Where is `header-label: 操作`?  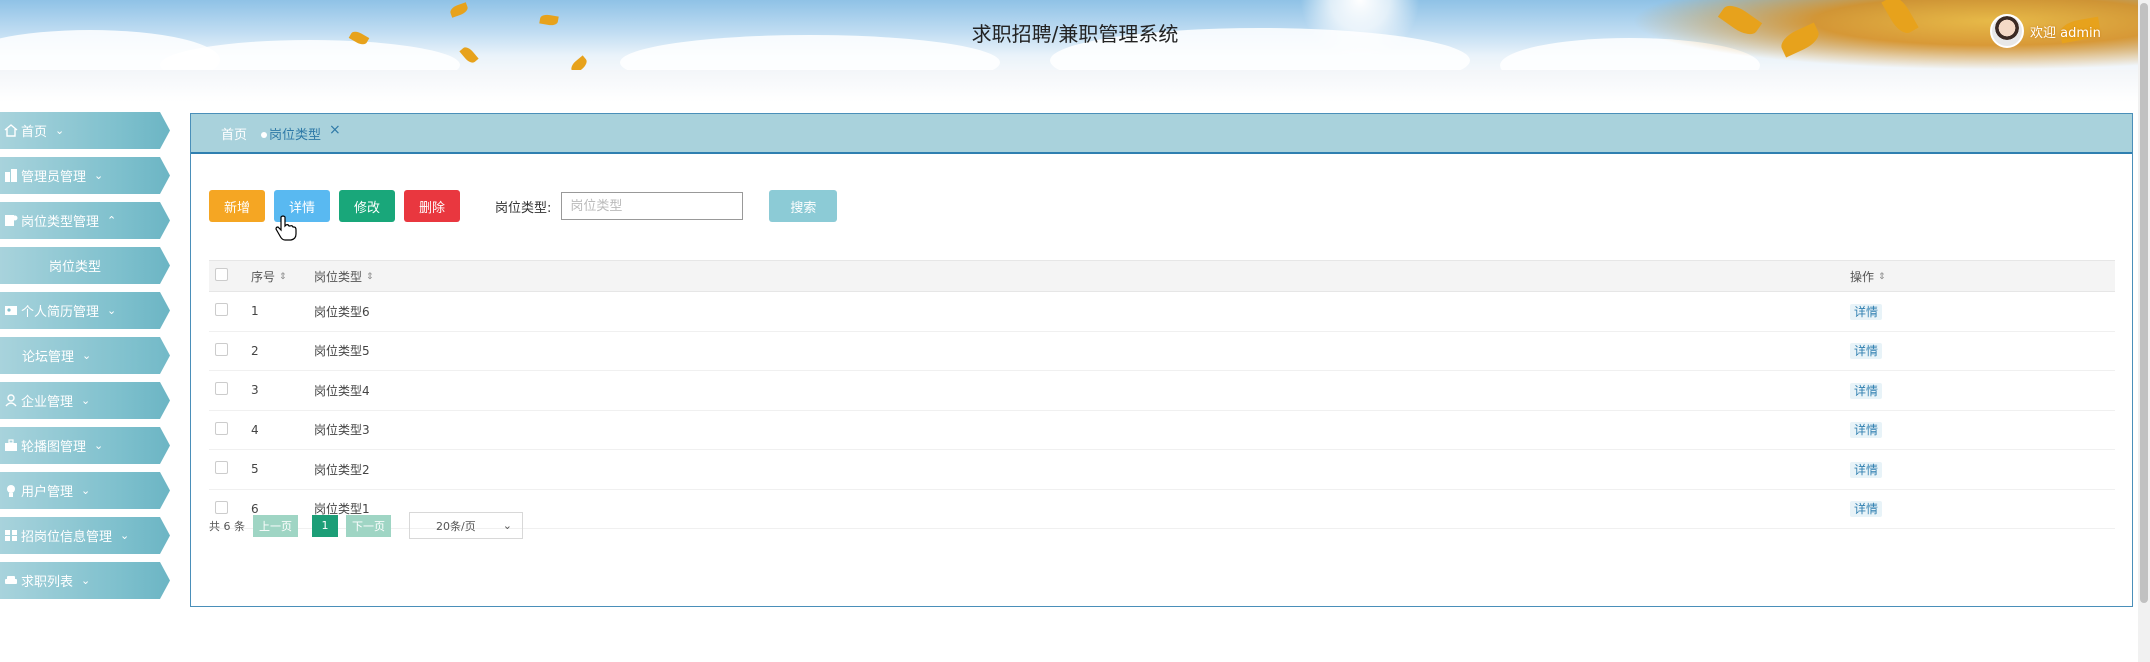 header-label: 操作 is located at coordinates (1862, 276).